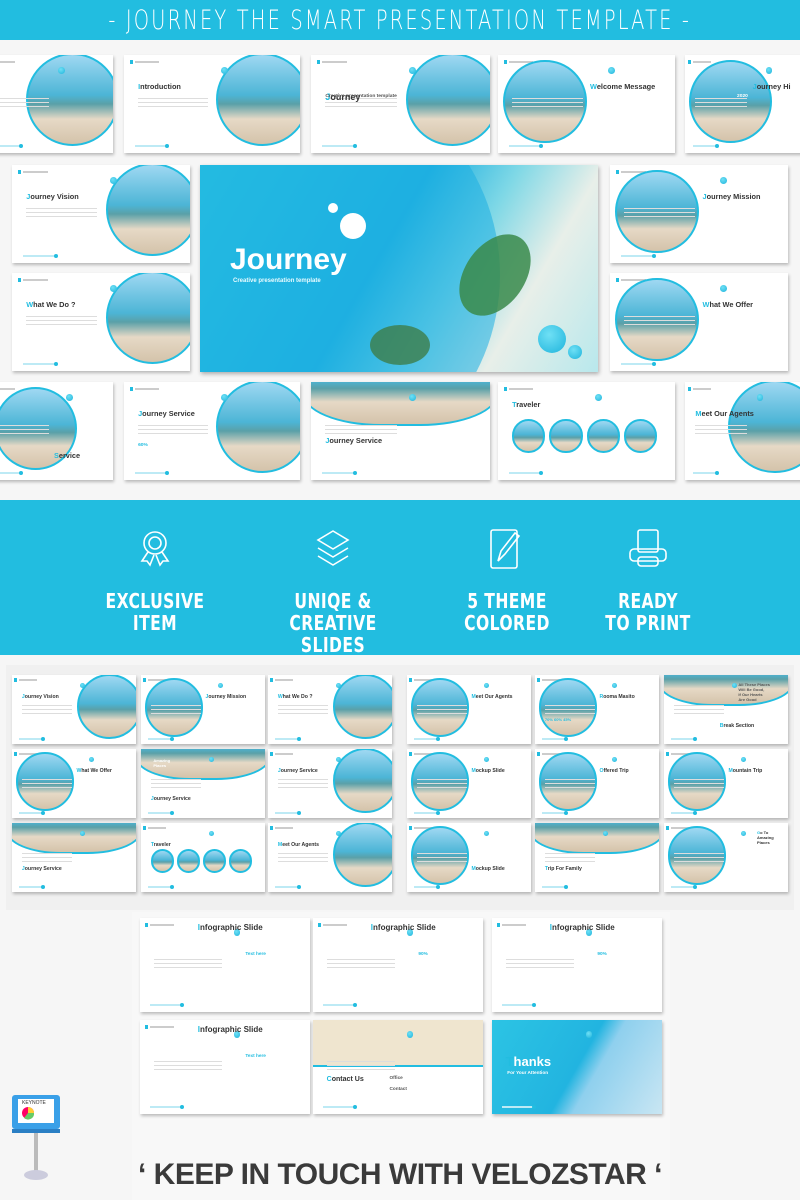 The image size is (800, 1200). What do you see at coordinates (614, 771) in the screenshot?
I see `slide-title: Offered Trip` at bounding box center [614, 771].